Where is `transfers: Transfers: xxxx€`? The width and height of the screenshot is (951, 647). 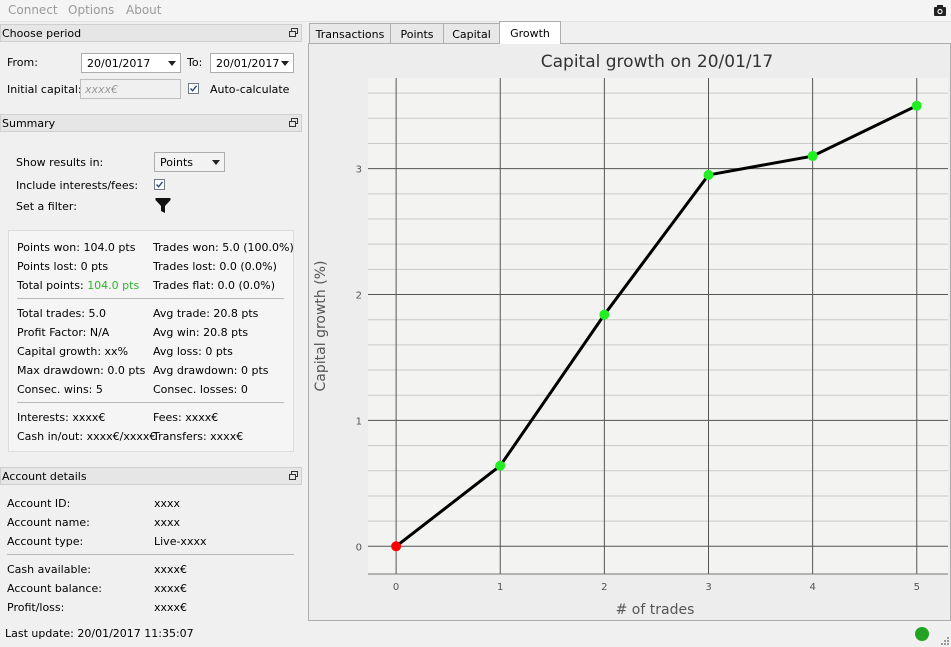 transfers: Transfers: xxxx€ is located at coordinates (198, 436).